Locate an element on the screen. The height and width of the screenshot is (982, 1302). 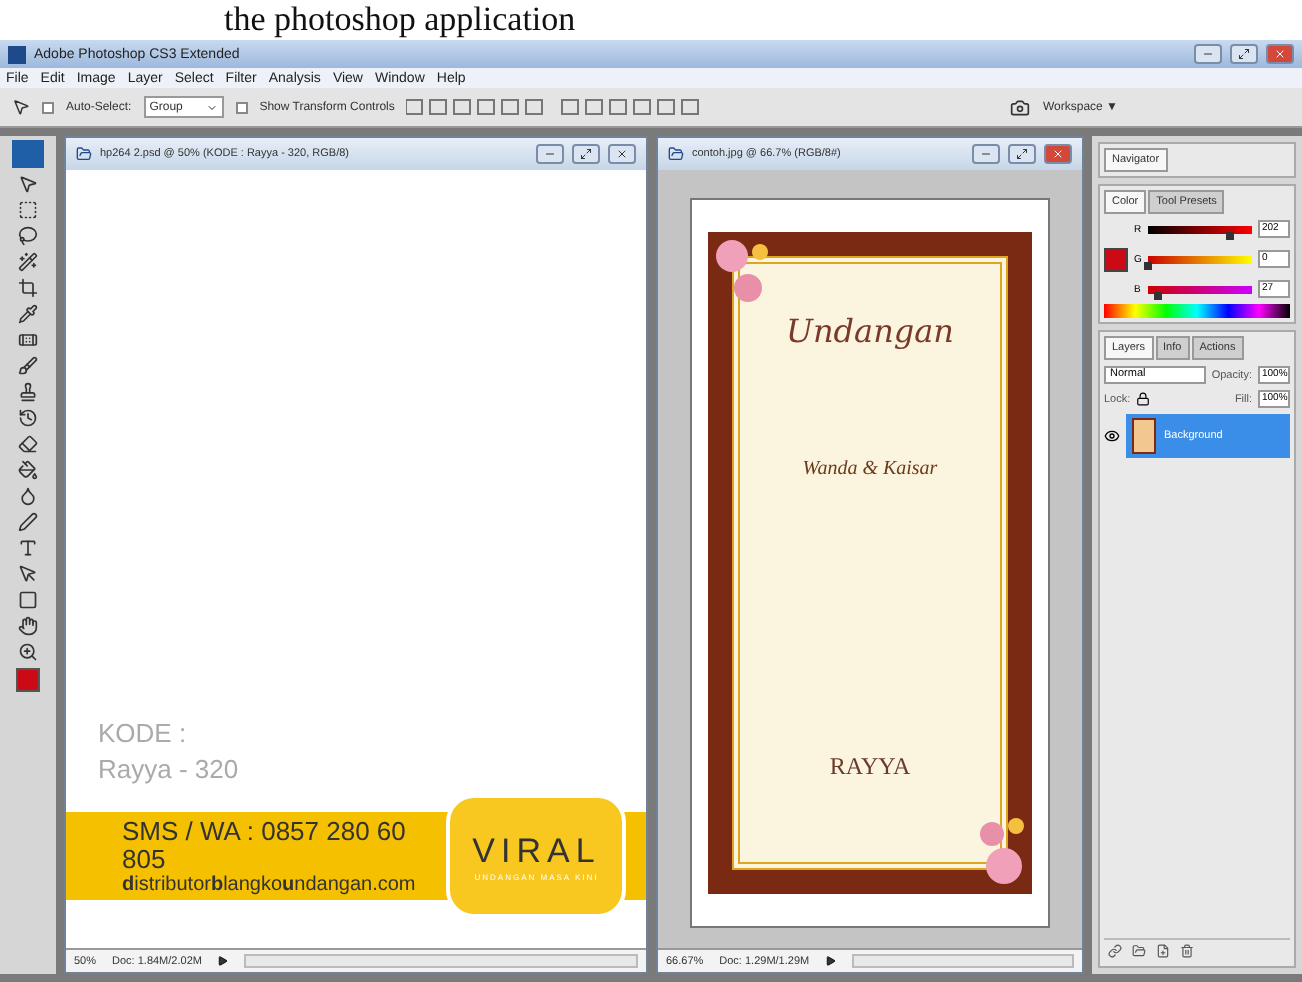
new-layer-icon is located at coordinates (1163, 951).